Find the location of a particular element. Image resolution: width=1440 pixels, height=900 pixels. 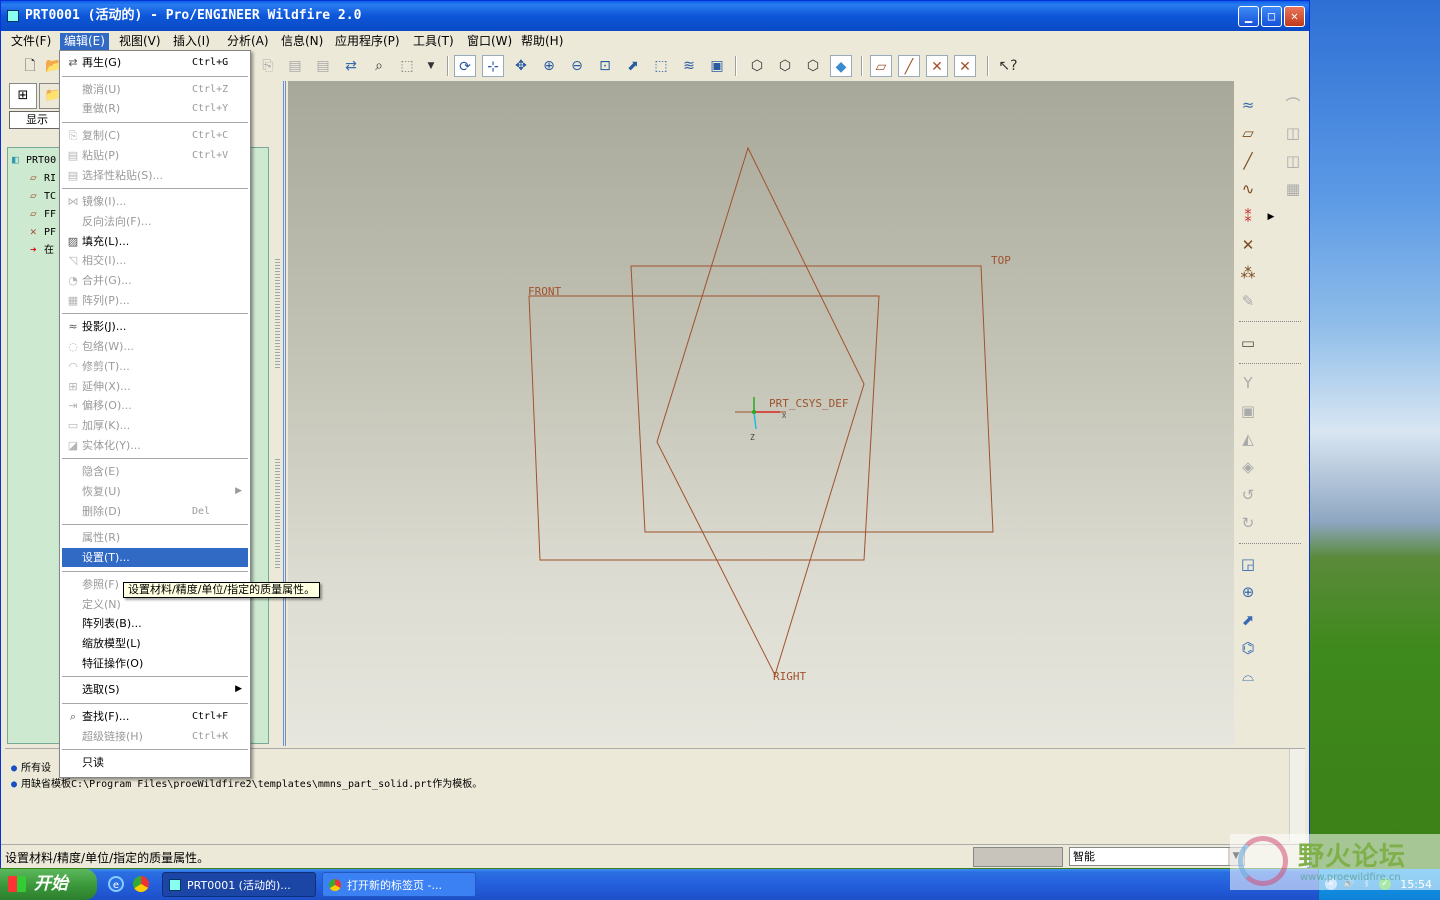

selection-filter: 智能 ▼ is located at coordinates (1157, 856).